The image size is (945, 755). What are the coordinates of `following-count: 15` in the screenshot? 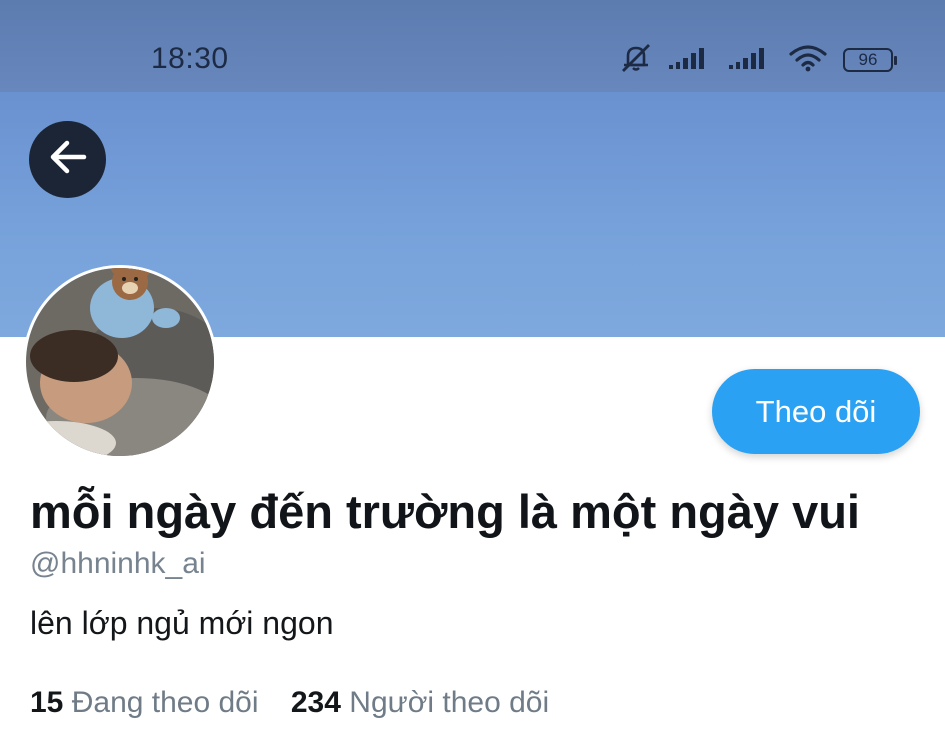 It's located at (47, 702).